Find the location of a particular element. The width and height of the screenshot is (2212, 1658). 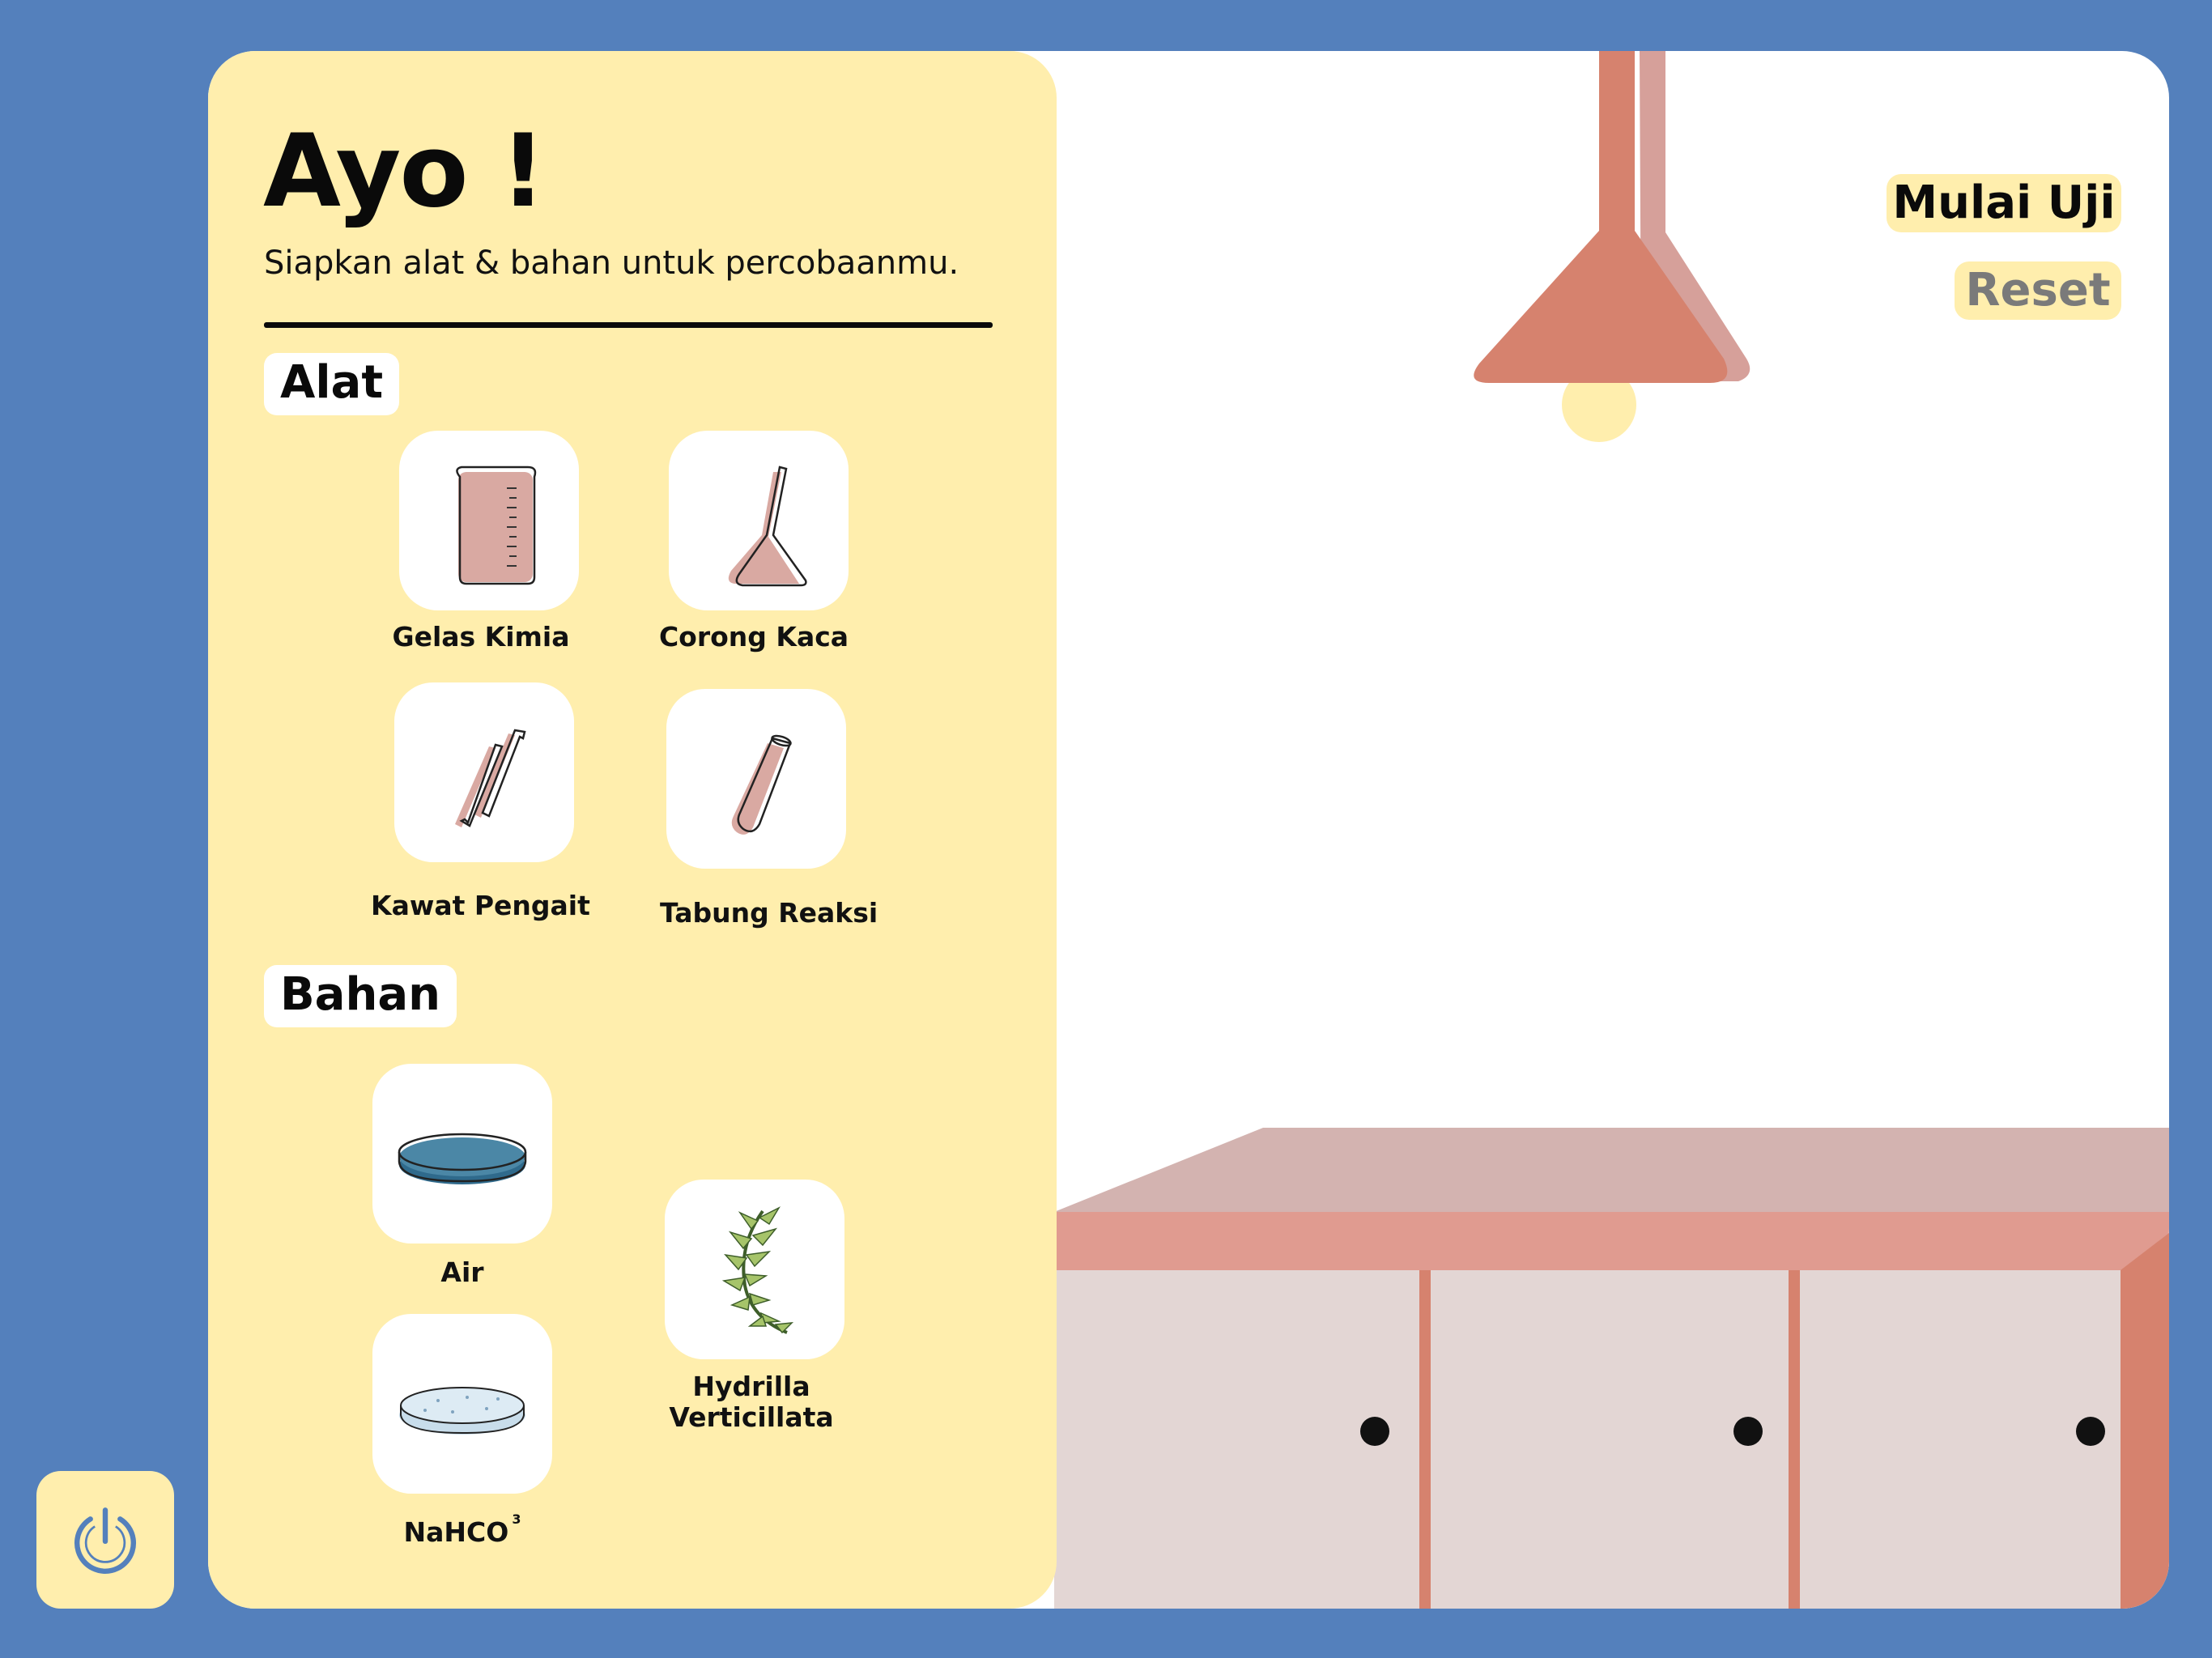

item-label-multiline: Hydrilla Verticillata is located at coordinates (752, 1402).